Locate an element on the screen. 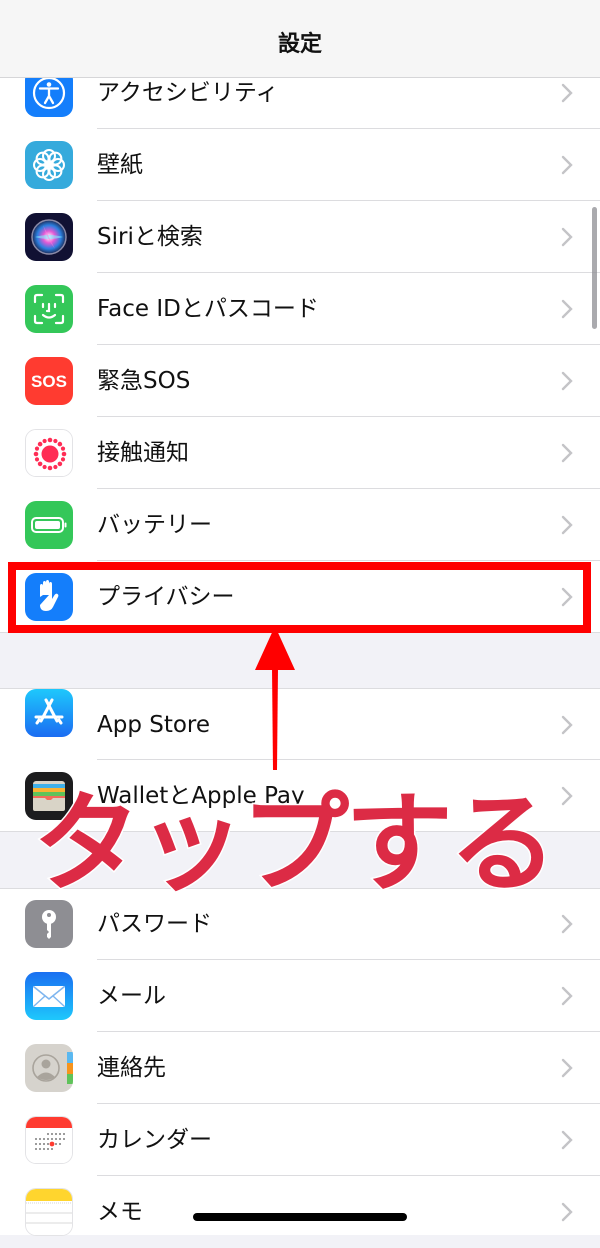  row-label: 壁紙 is located at coordinates (120, 165).